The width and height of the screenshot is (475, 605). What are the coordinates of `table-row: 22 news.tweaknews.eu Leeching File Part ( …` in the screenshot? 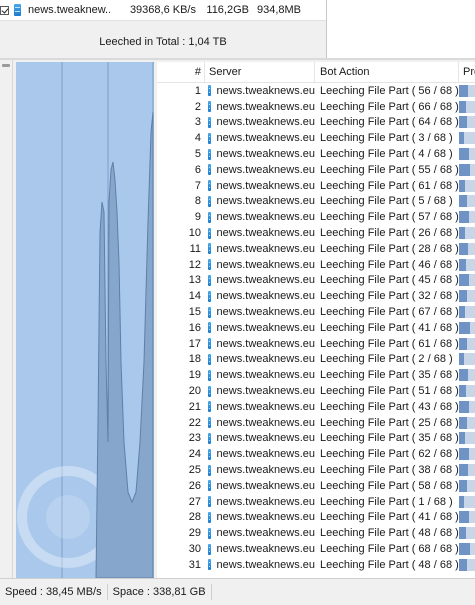 It's located at (316, 423).